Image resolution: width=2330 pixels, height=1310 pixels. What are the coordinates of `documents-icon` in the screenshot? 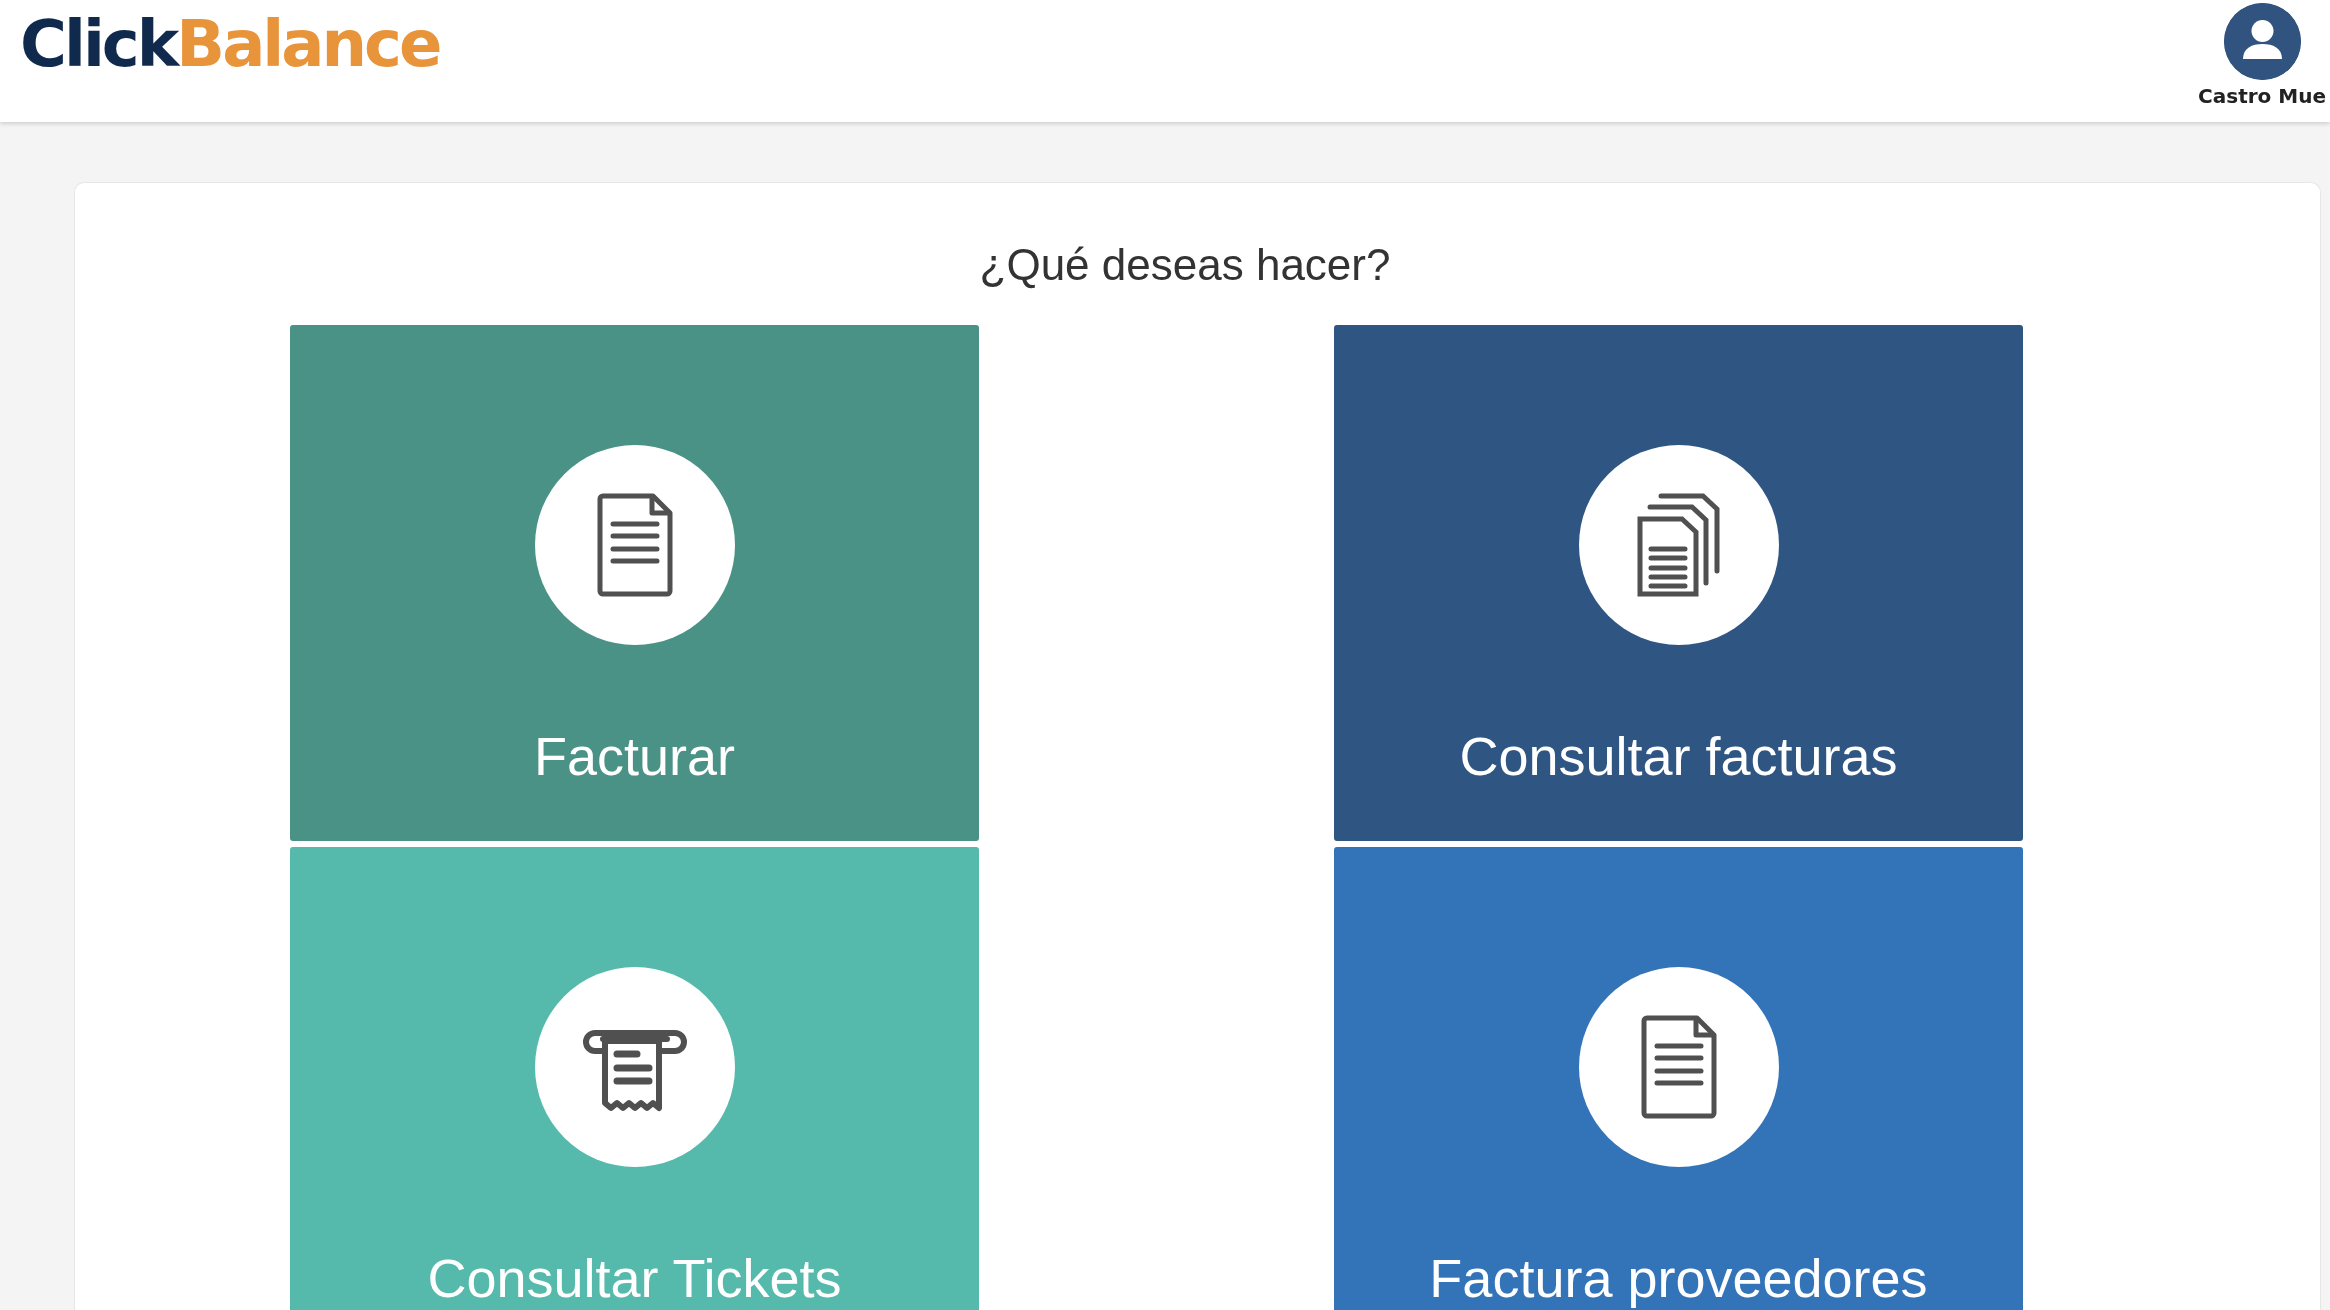 It's located at (1678, 545).